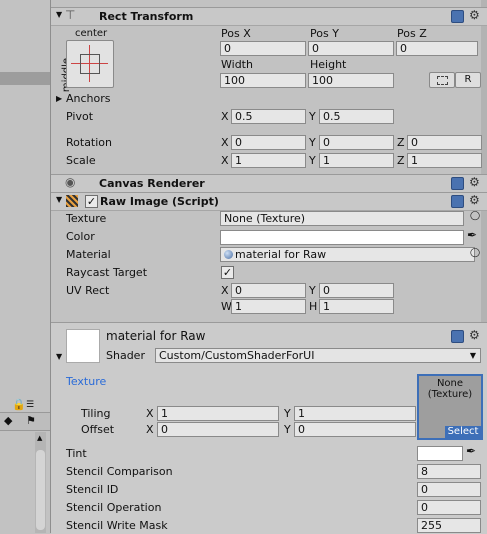 The image size is (487, 534). What do you see at coordinates (31, 420) in the screenshot?
I see `tag-icon: ⚑` at bounding box center [31, 420].